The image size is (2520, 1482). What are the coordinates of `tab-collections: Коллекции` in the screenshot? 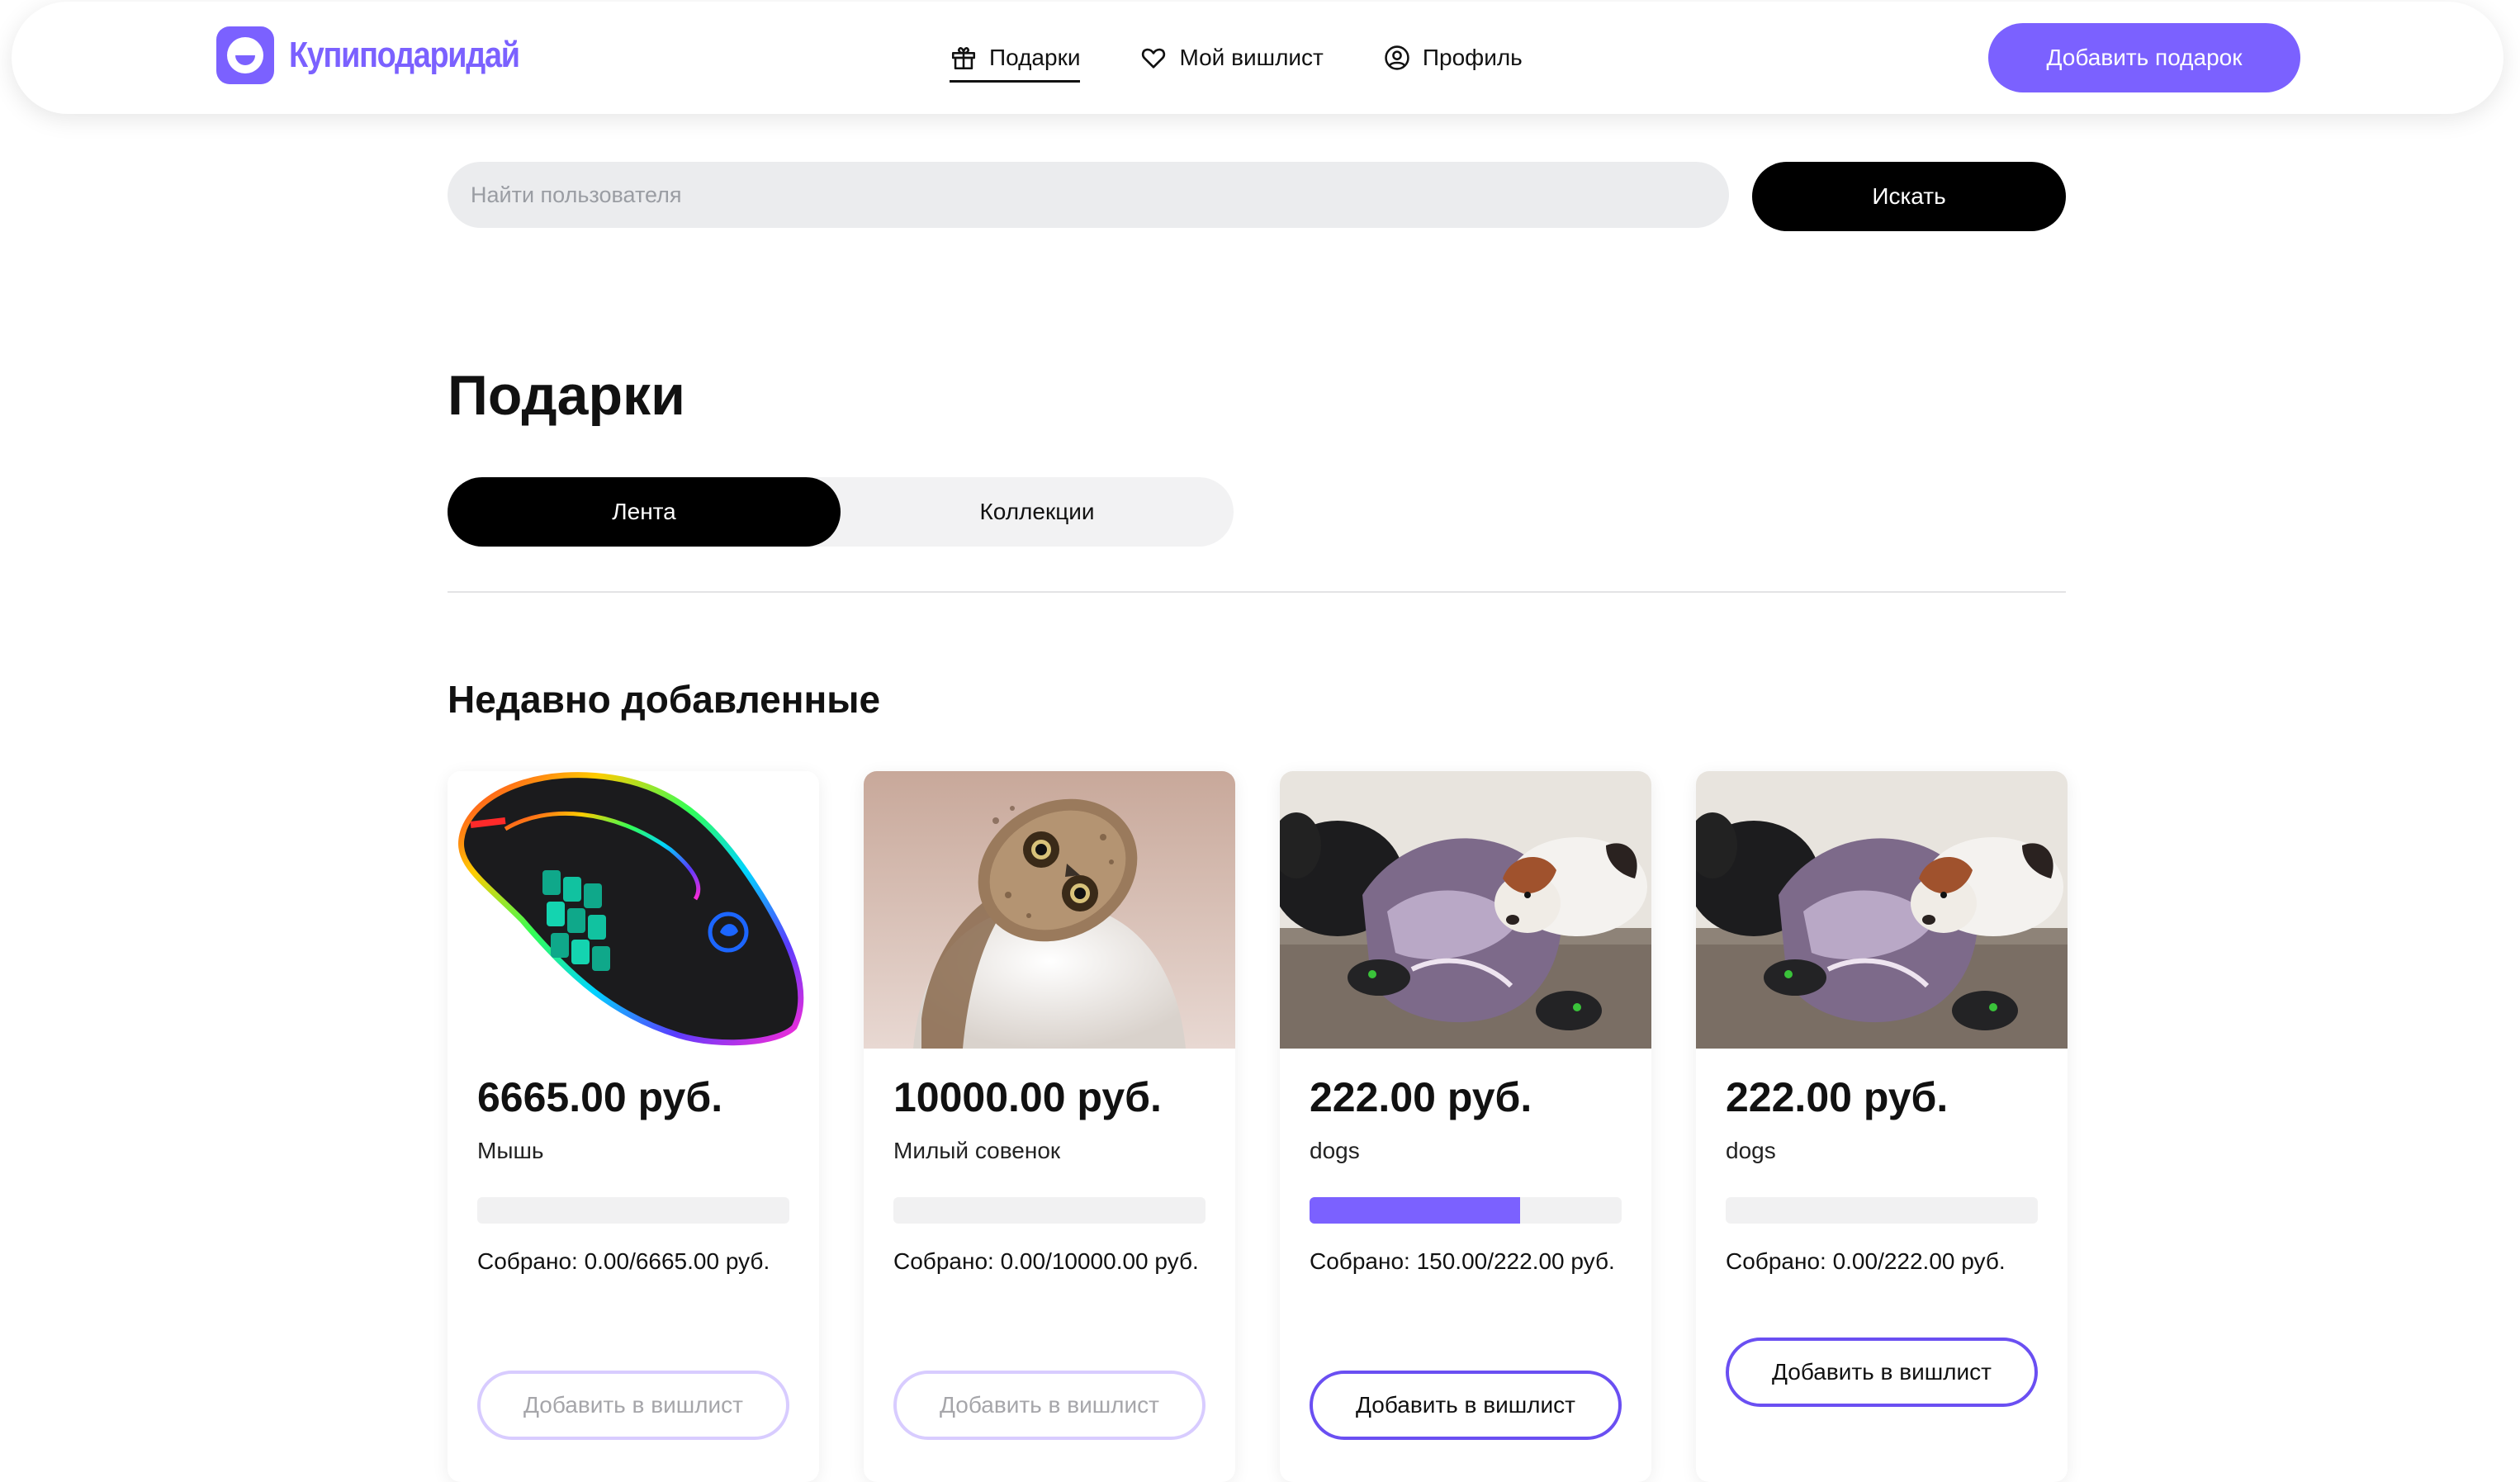 It's located at (1037, 512).